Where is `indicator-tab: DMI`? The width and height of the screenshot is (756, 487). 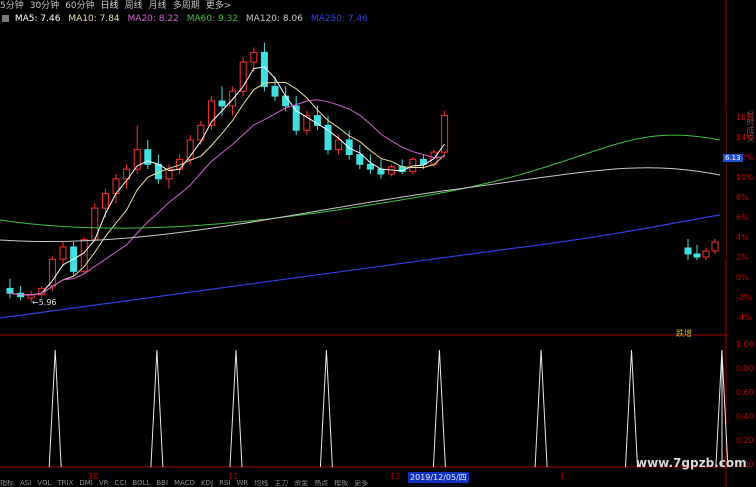
indicator-tab: DMI is located at coordinates (86, 483).